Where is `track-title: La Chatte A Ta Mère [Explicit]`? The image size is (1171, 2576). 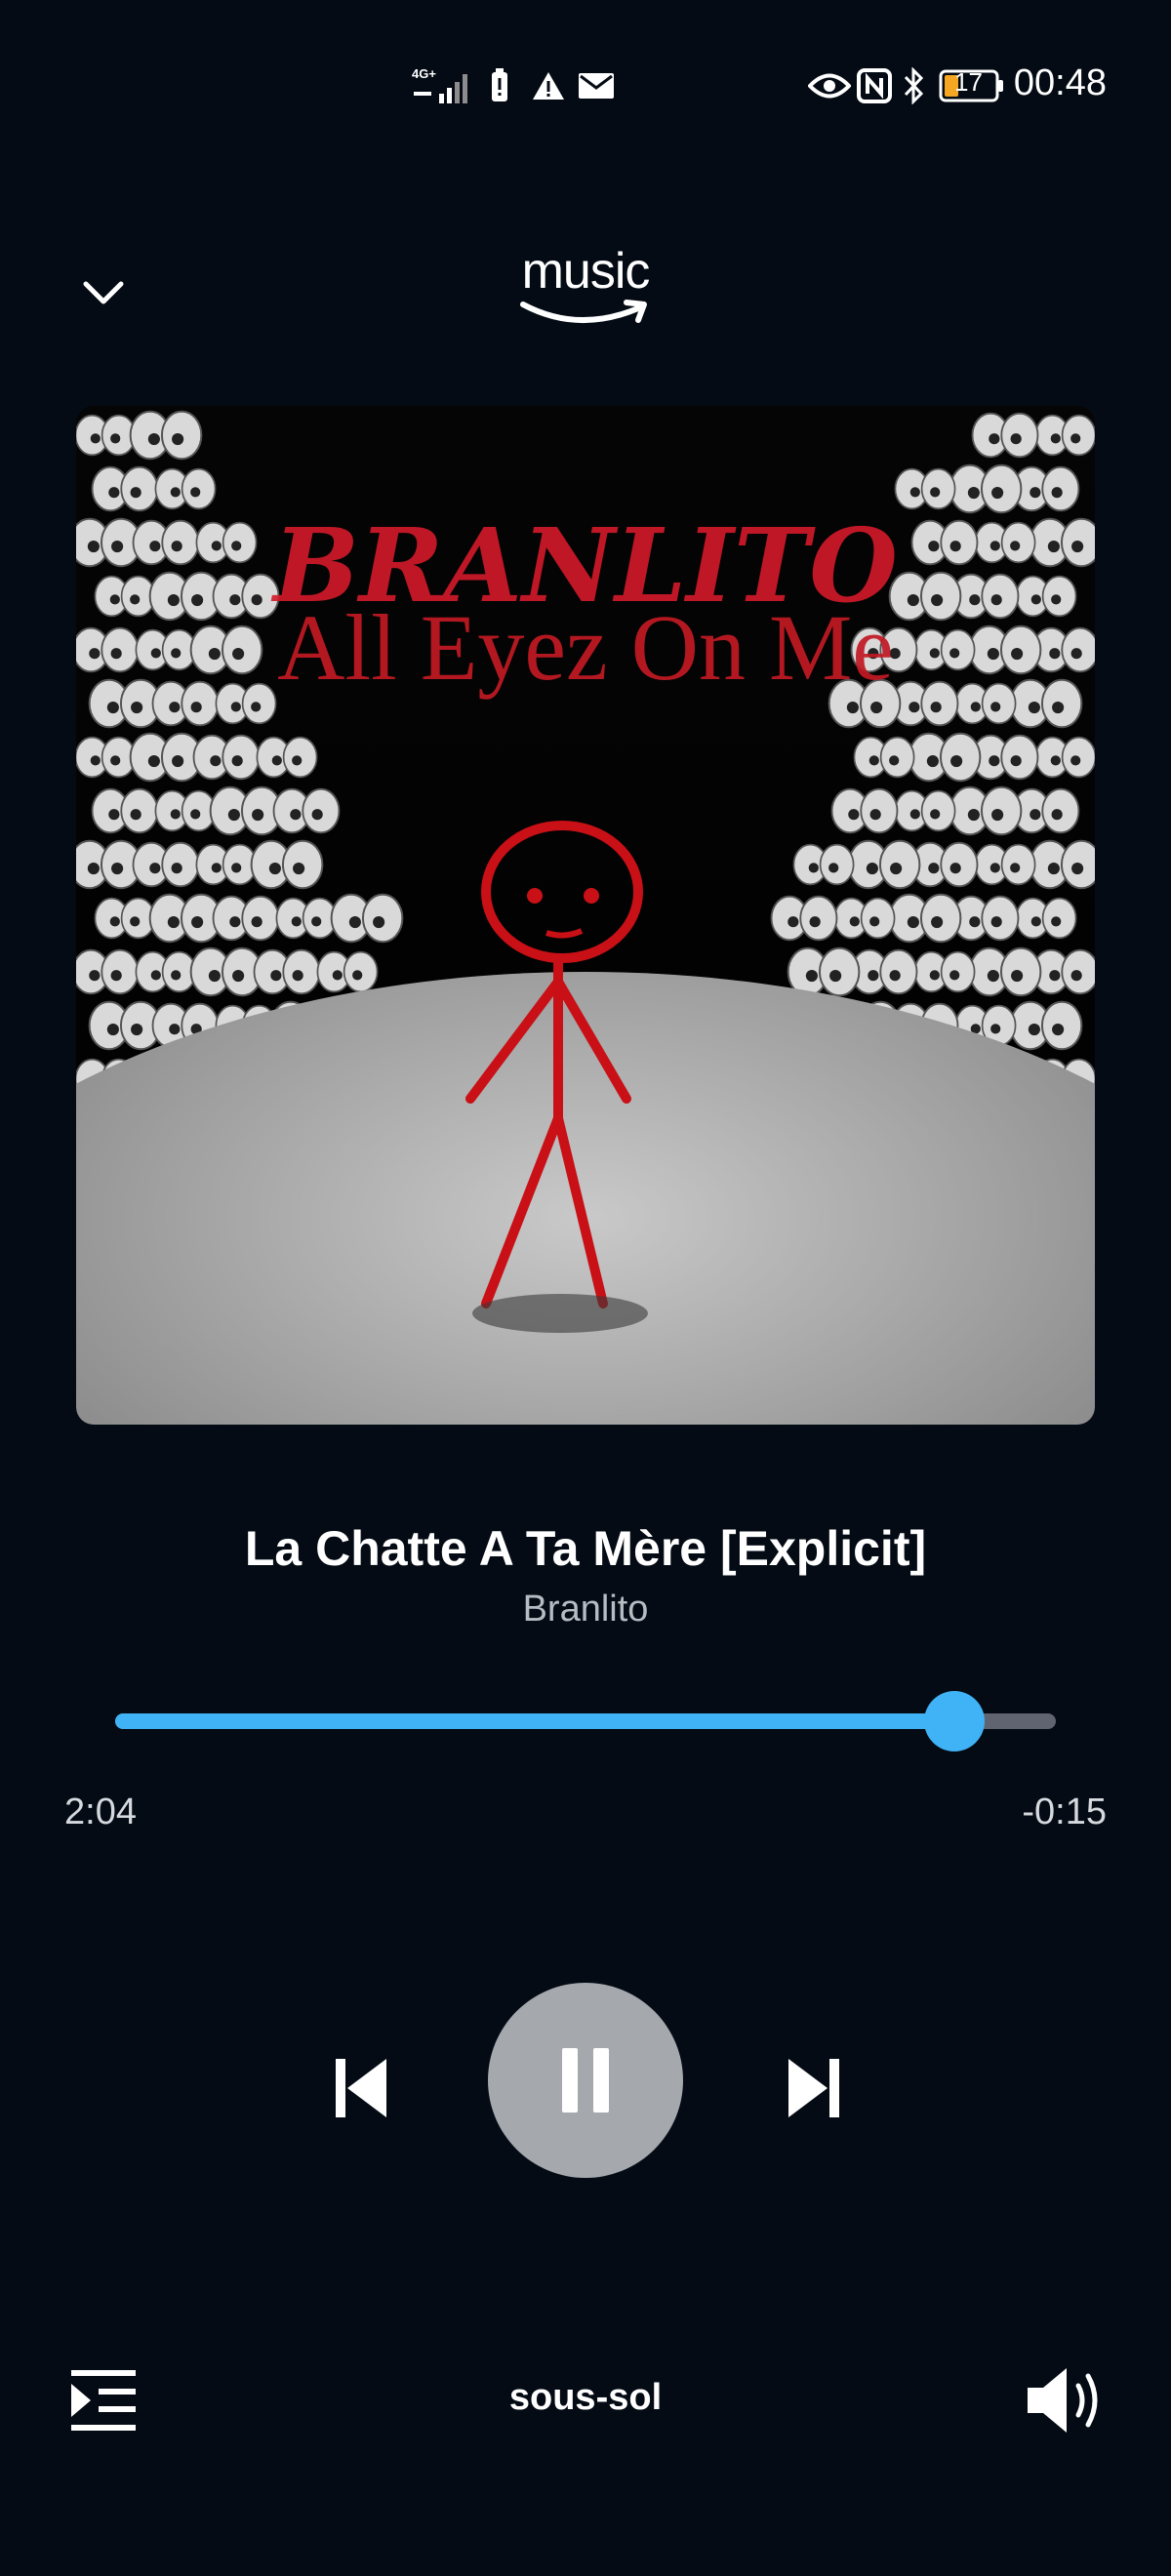
track-title: La Chatte A Ta Mère [Explicit] is located at coordinates (585, 1548).